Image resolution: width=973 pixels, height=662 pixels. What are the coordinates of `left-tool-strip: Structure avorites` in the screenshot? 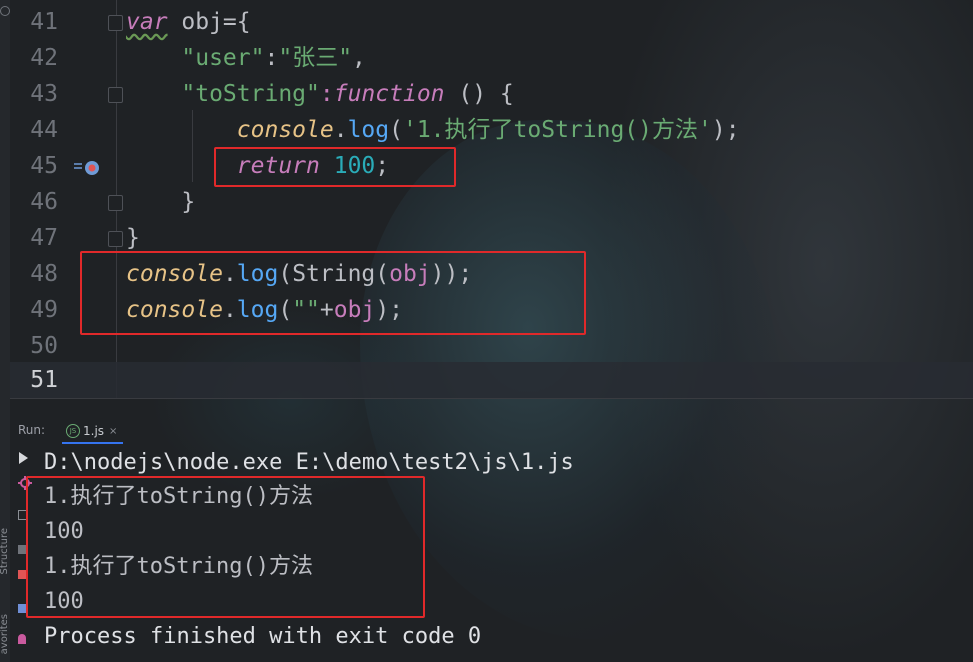 It's located at (5, 331).